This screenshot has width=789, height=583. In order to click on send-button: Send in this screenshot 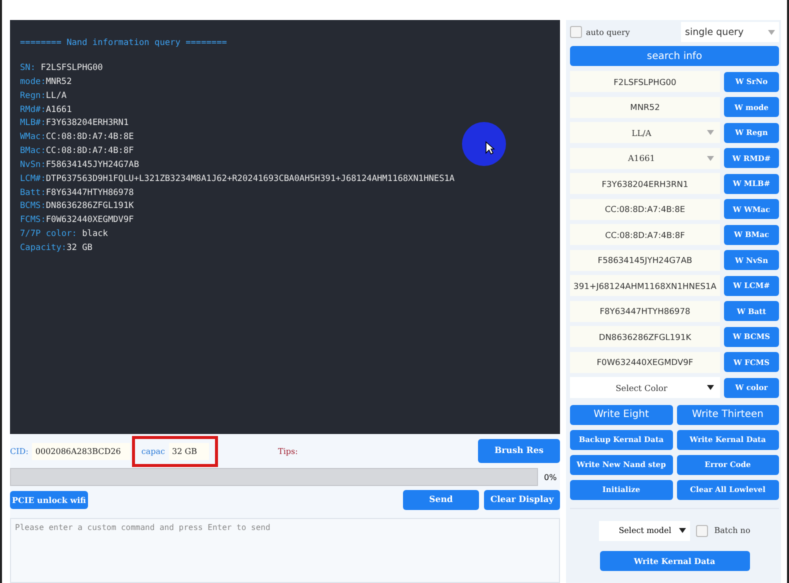, I will do `click(441, 500)`.